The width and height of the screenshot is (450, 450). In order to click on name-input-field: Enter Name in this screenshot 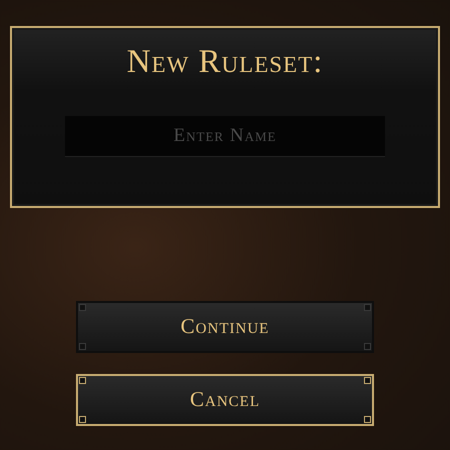, I will do `click(225, 136)`.